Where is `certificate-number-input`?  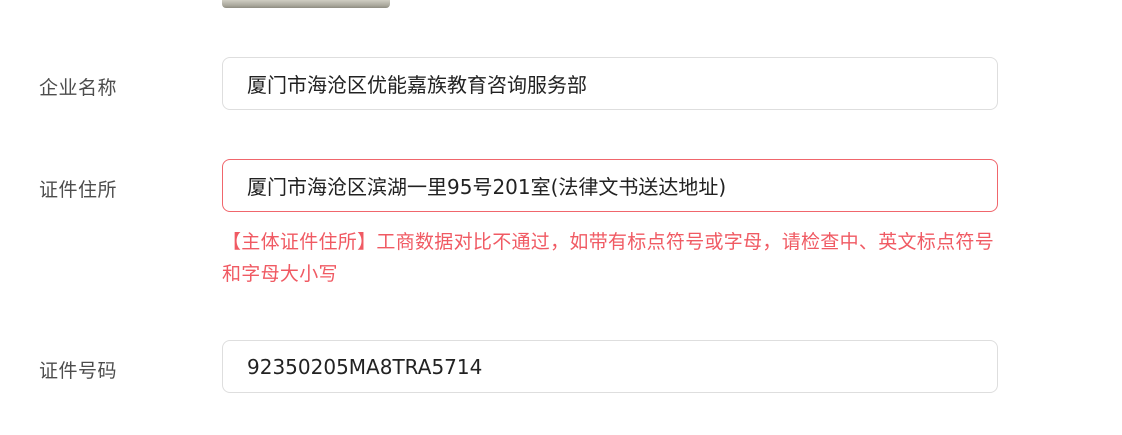 certificate-number-input is located at coordinates (610, 366).